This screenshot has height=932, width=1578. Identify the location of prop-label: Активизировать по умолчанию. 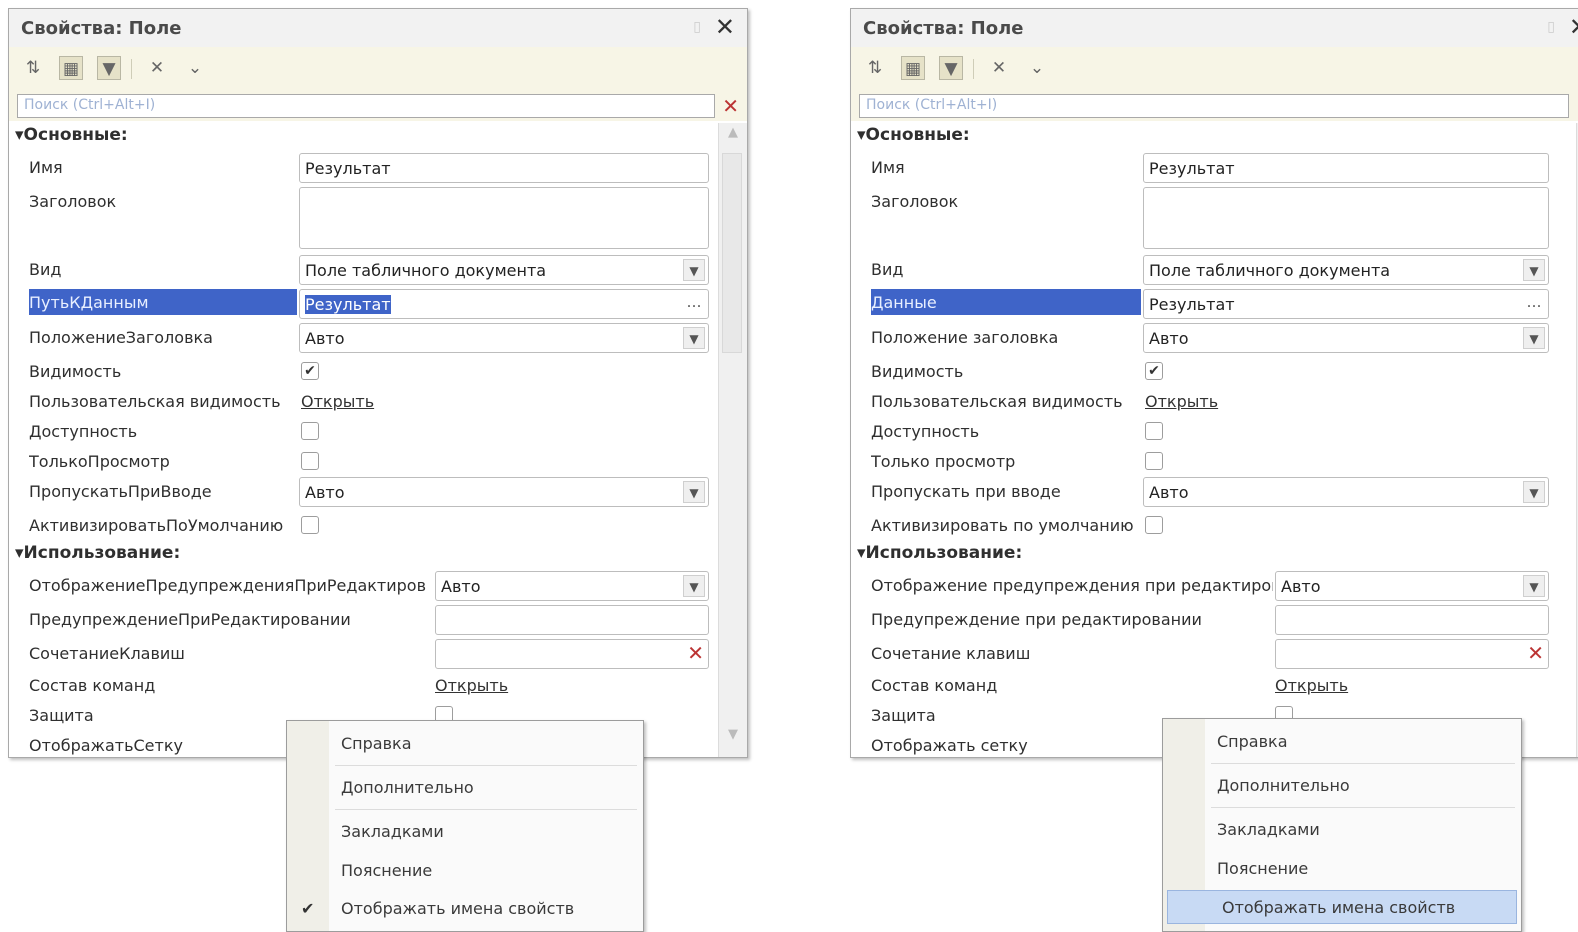
(1002, 525).